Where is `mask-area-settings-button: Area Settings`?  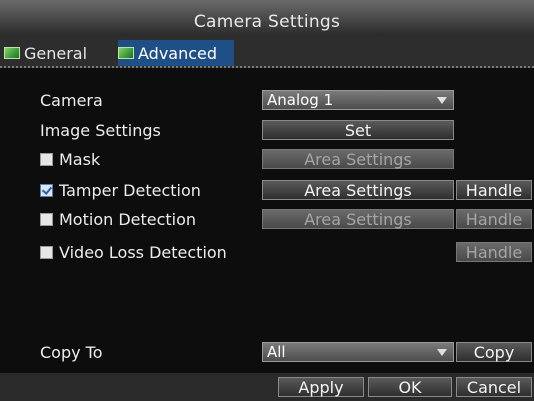 mask-area-settings-button: Area Settings is located at coordinates (358, 159).